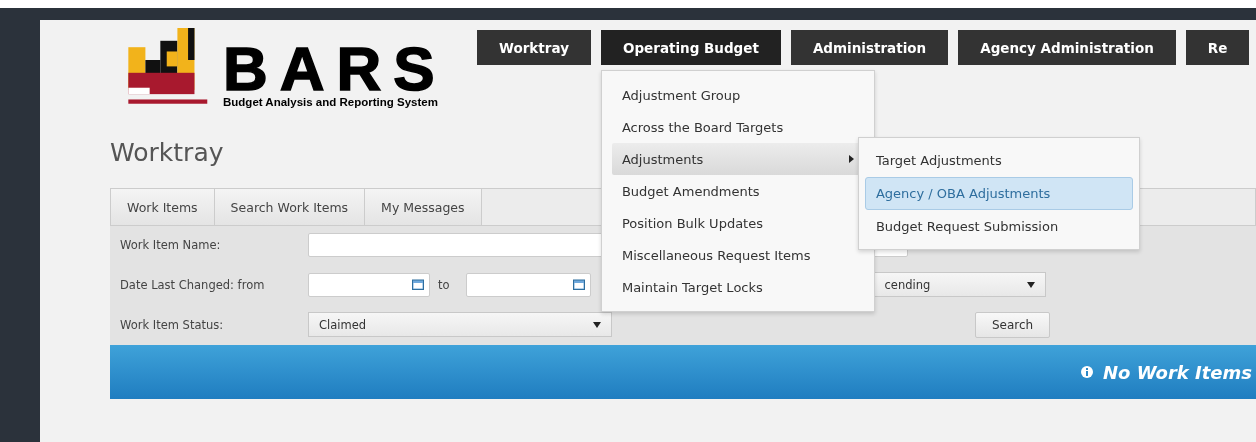 The height and width of the screenshot is (442, 1256). Describe the element at coordinates (192, 284) in the screenshot. I see `field-label: Date Last Changed: from` at that location.